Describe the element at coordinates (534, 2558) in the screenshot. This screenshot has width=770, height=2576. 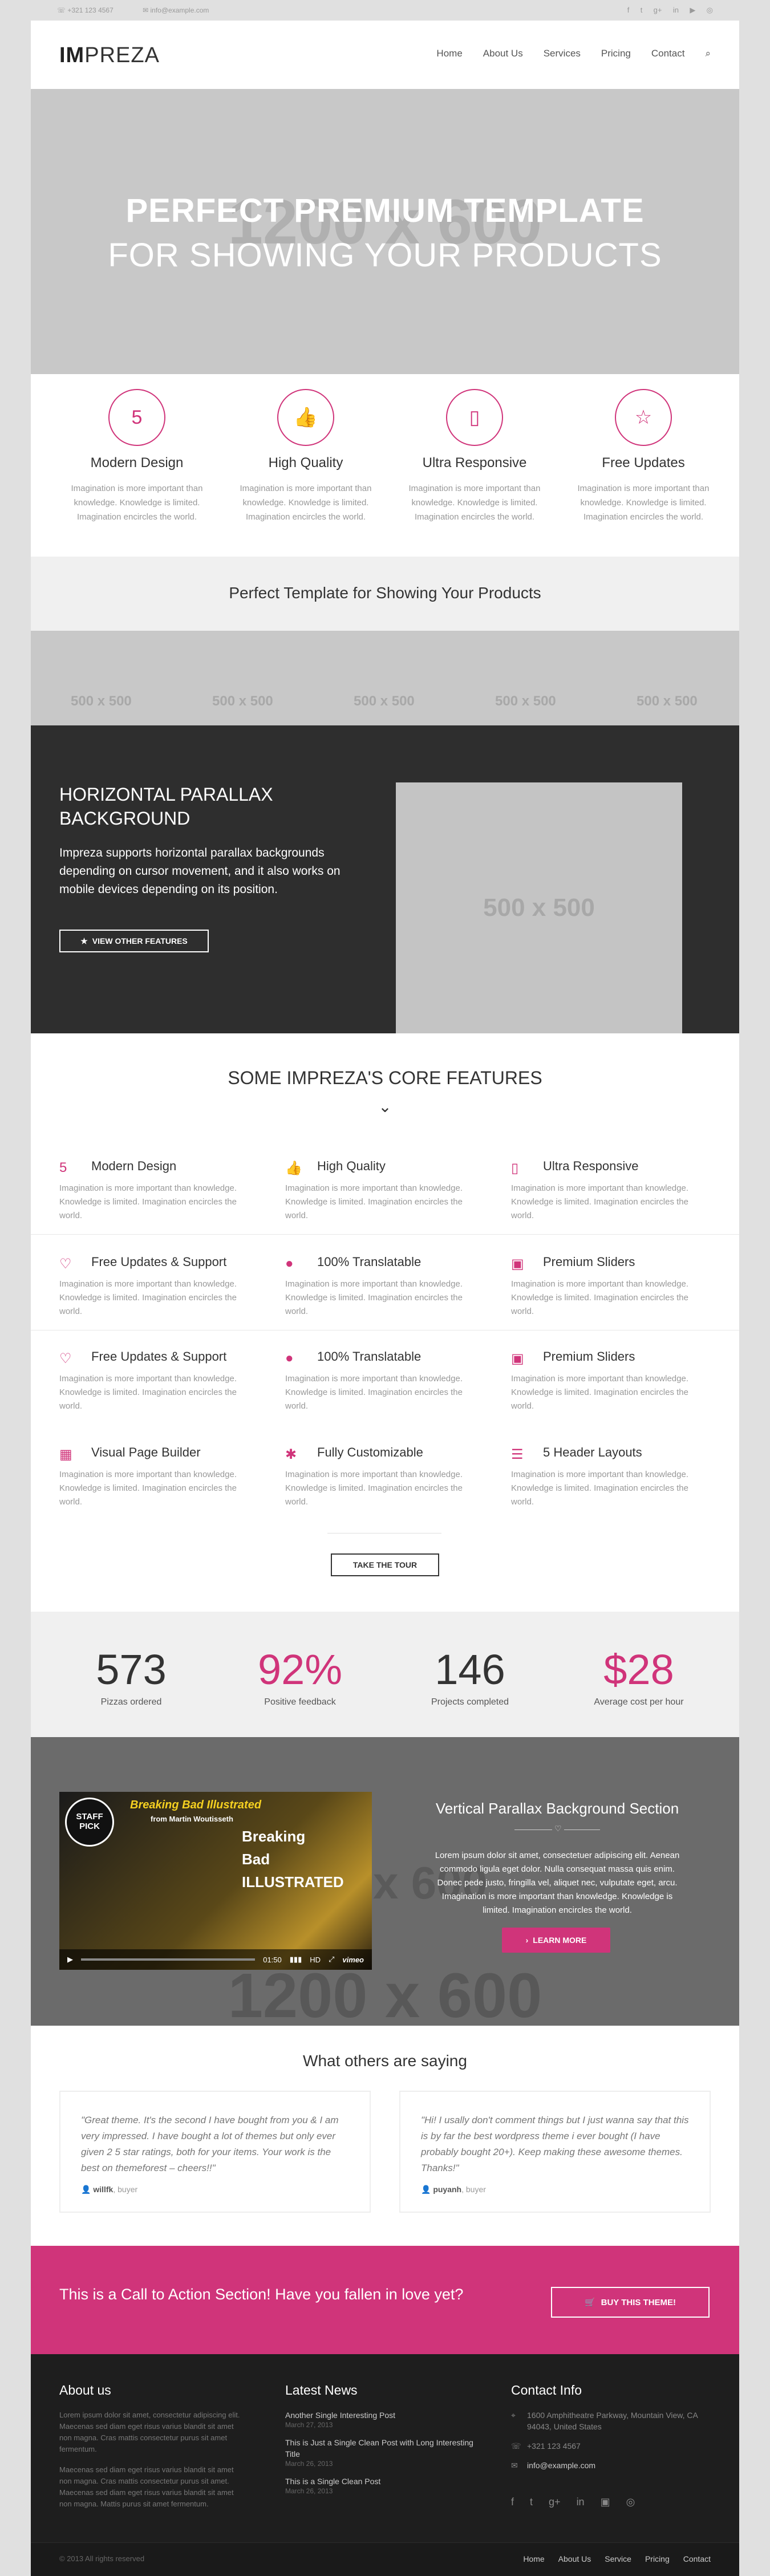
I see `footer-nav-home: Home` at that location.